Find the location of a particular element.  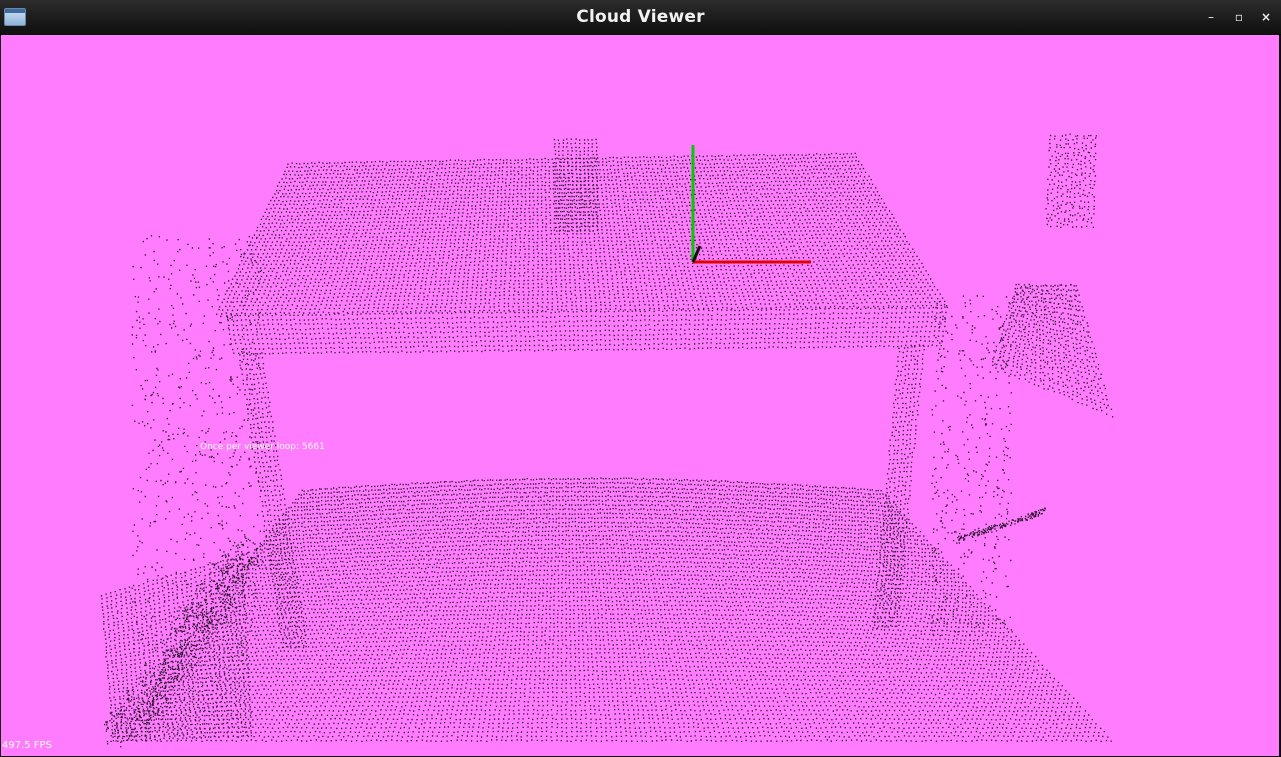

minimize-button: – is located at coordinates (1211, 17).